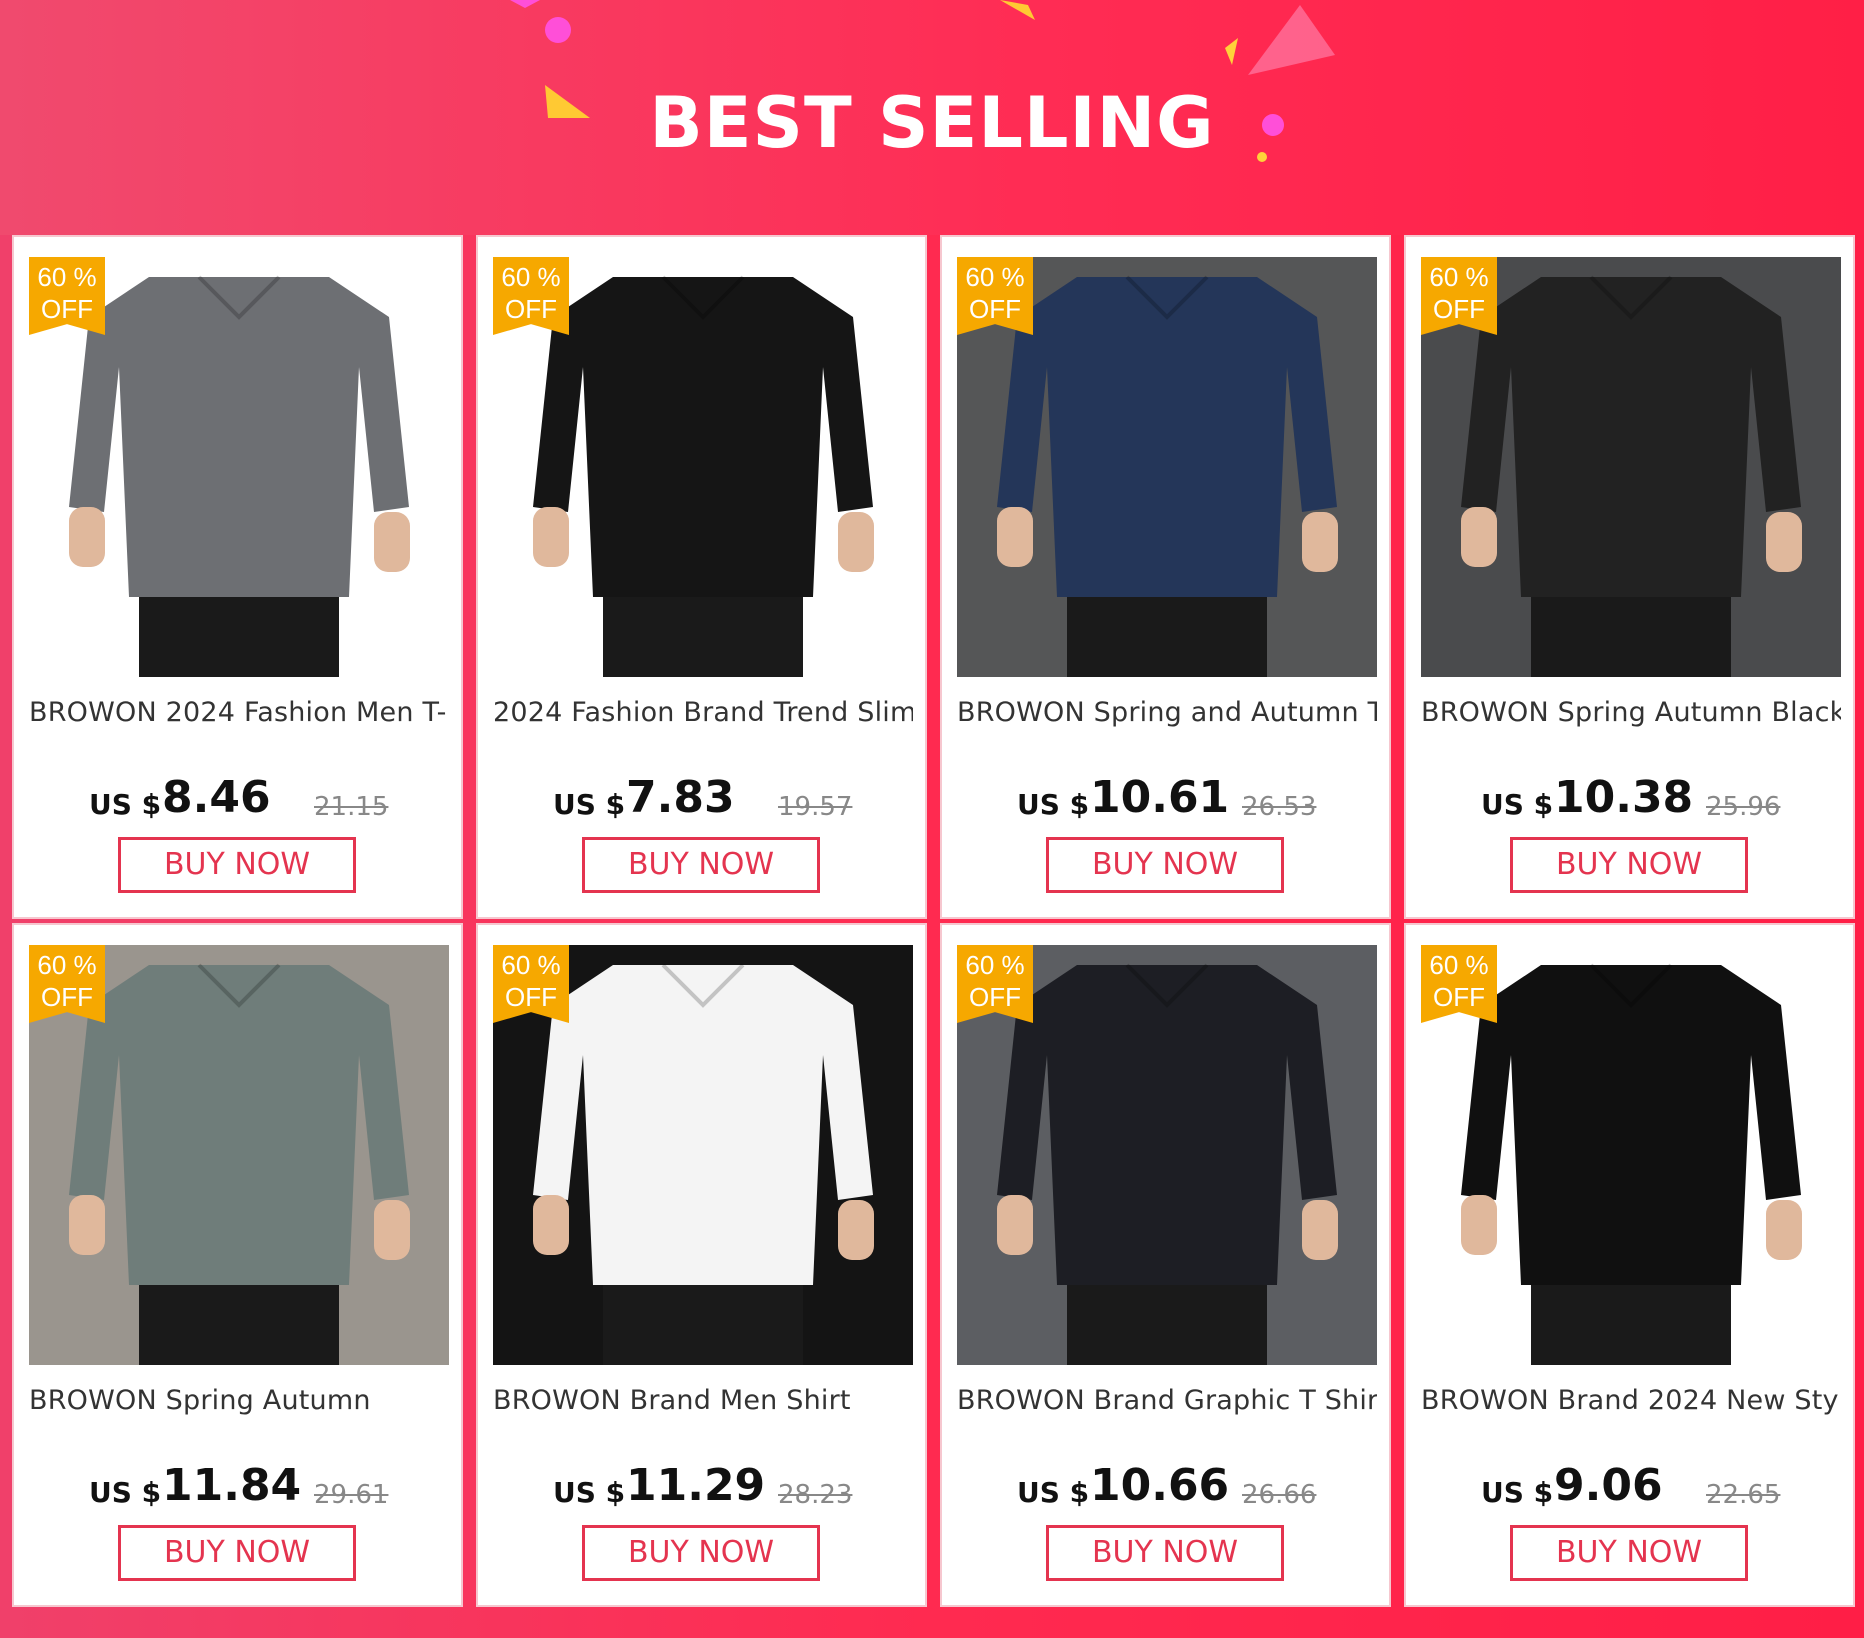 This screenshot has width=1864, height=1638. What do you see at coordinates (815, 1495) in the screenshot?
I see `original-price: 28.23` at bounding box center [815, 1495].